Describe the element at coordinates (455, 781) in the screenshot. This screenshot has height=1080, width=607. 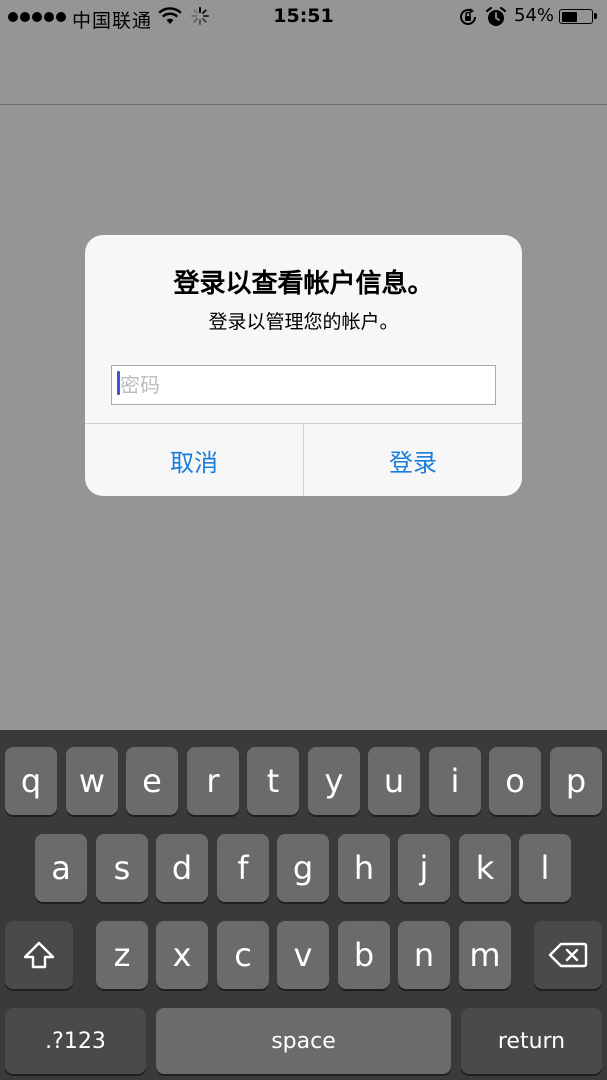
I see `key-i: i` at that location.